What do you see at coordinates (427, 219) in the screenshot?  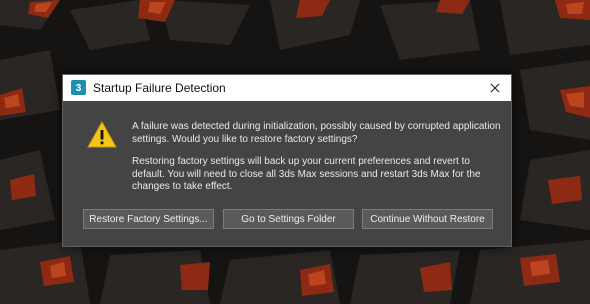 I see `continue-without-restore-button: Continue Without Restore` at bounding box center [427, 219].